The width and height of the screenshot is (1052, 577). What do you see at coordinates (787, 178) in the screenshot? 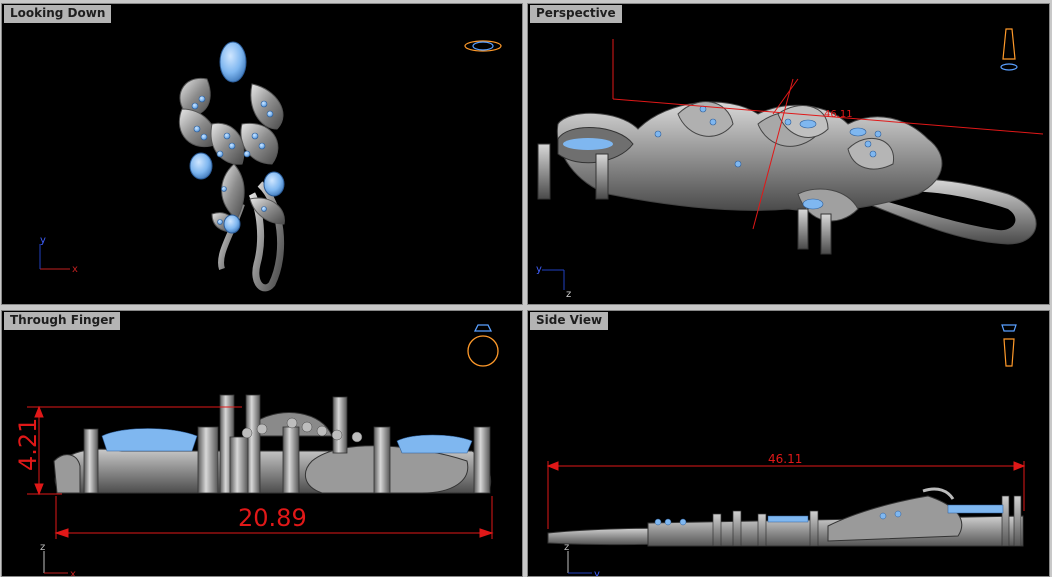
I see `pendant-perspective` at bounding box center [787, 178].